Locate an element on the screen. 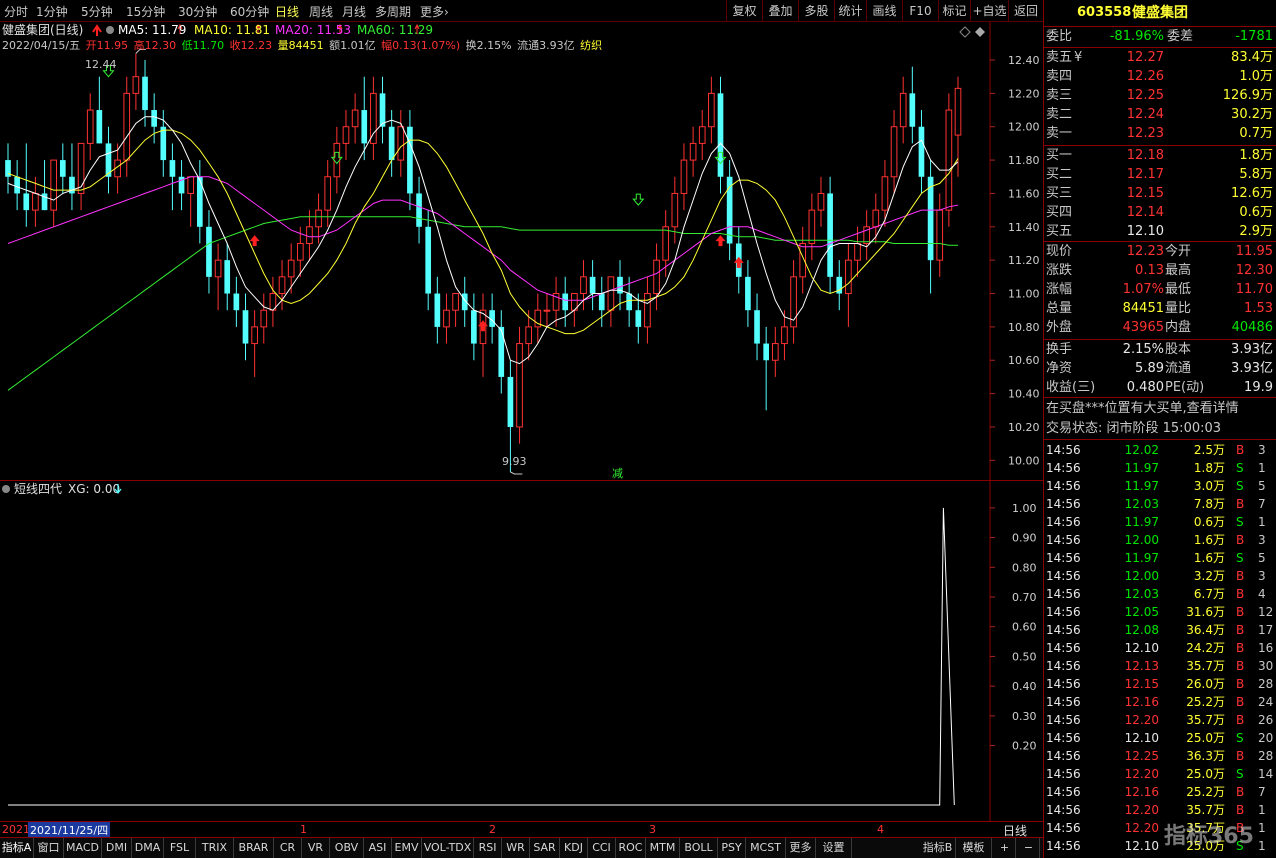  indicator-tab-roc: ROC is located at coordinates (631, 848).